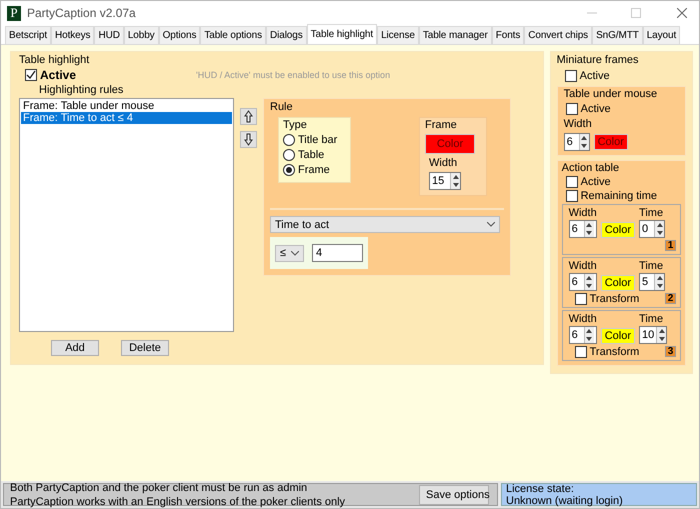 This screenshot has height=509, width=700. What do you see at coordinates (508, 35) in the screenshot?
I see `tab: Fonts` at bounding box center [508, 35].